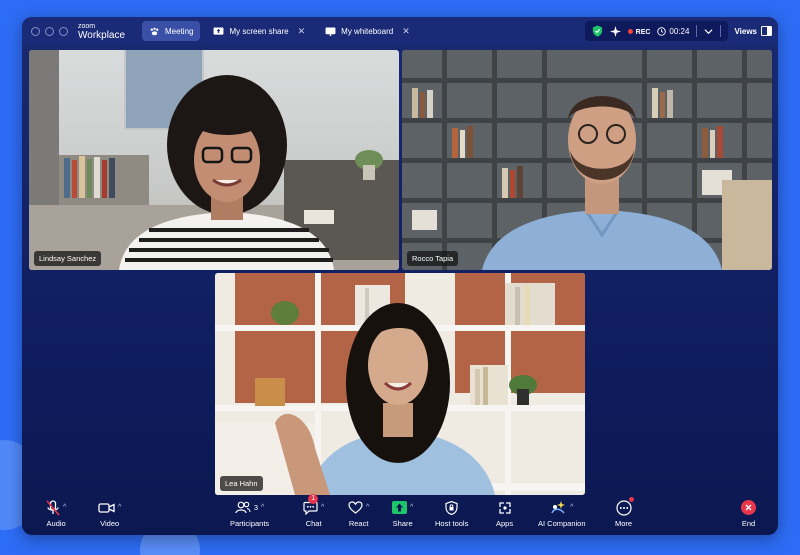 The height and width of the screenshot is (555, 800). What do you see at coordinates (219, 30) in the screenshot?
I see `screen-share-icon` at bounding box center [219, 30].